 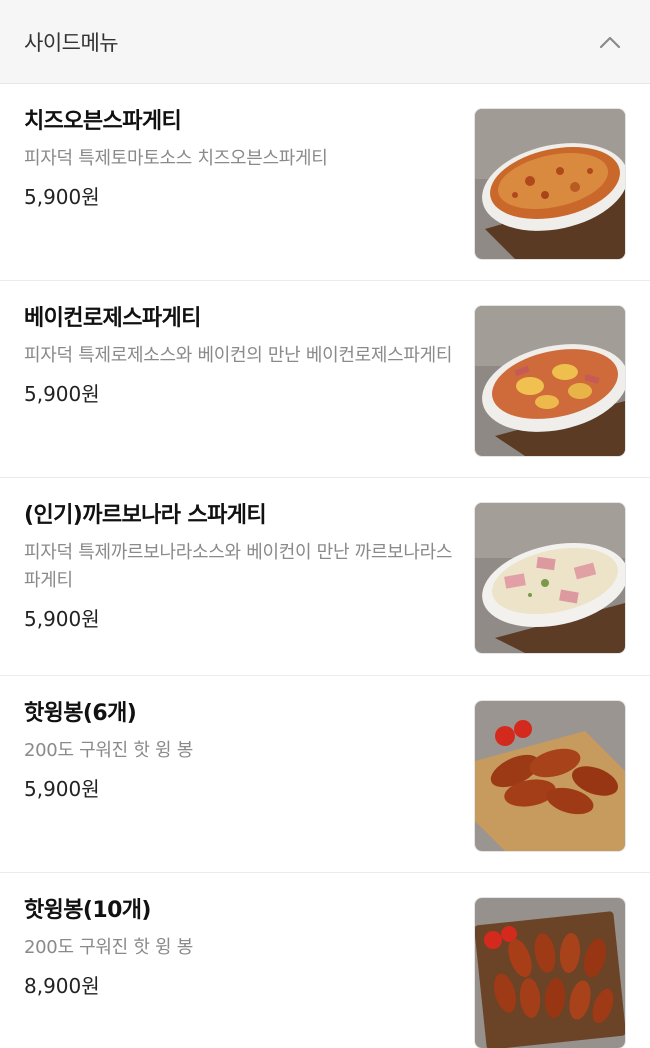 I want to click on hot-wings-6-photo, so click(x=550, y=776).